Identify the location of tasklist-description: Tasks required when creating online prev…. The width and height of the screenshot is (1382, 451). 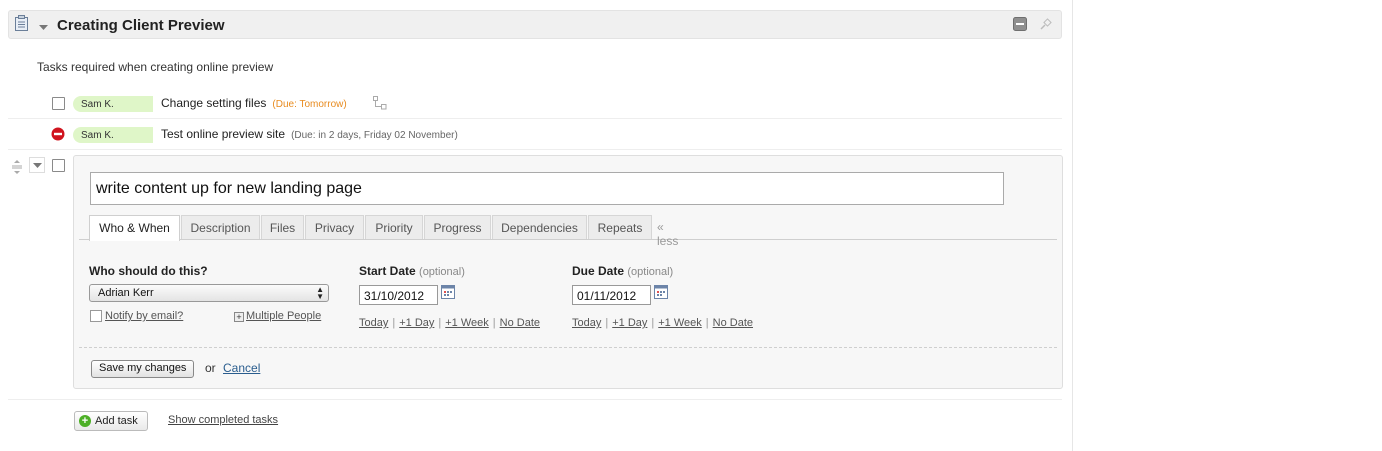
(155, 67).